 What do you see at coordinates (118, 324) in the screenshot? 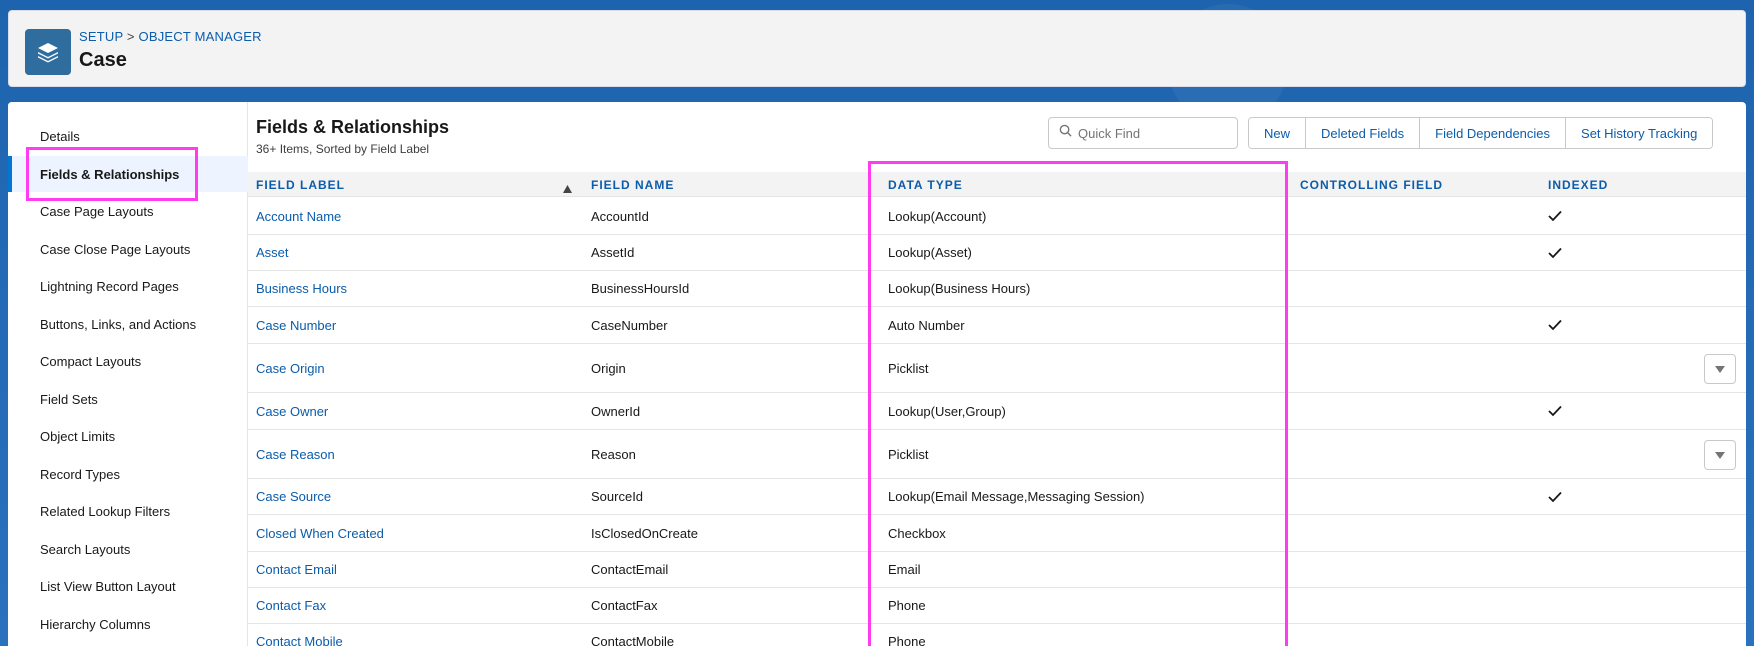
I see `sidebar-item-label: Buttons, Links, and Actions` at bounding box center [118, 324].